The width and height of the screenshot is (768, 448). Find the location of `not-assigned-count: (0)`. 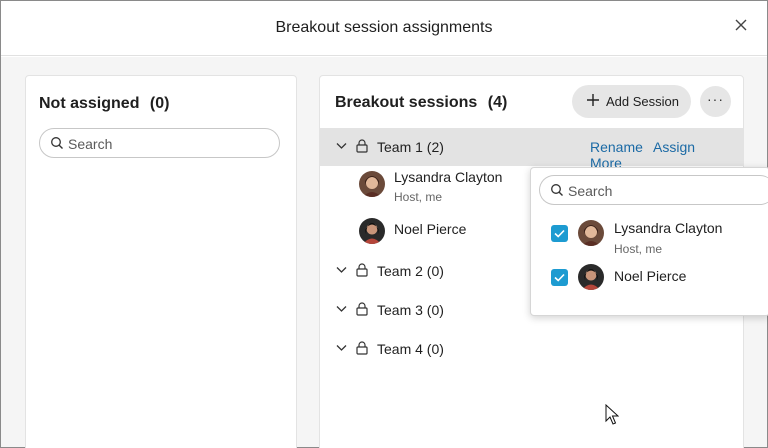

not-assigned-count: (0) is located at coordinates (159, 103).